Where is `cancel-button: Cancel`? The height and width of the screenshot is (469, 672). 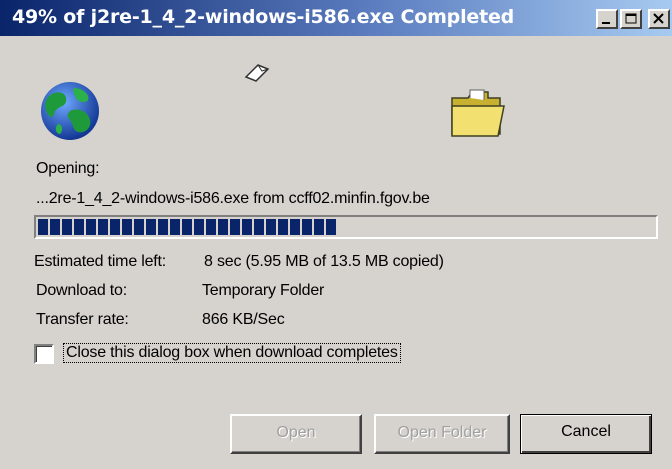
cancel-button: Cancel is located at coordinates (586, 434).